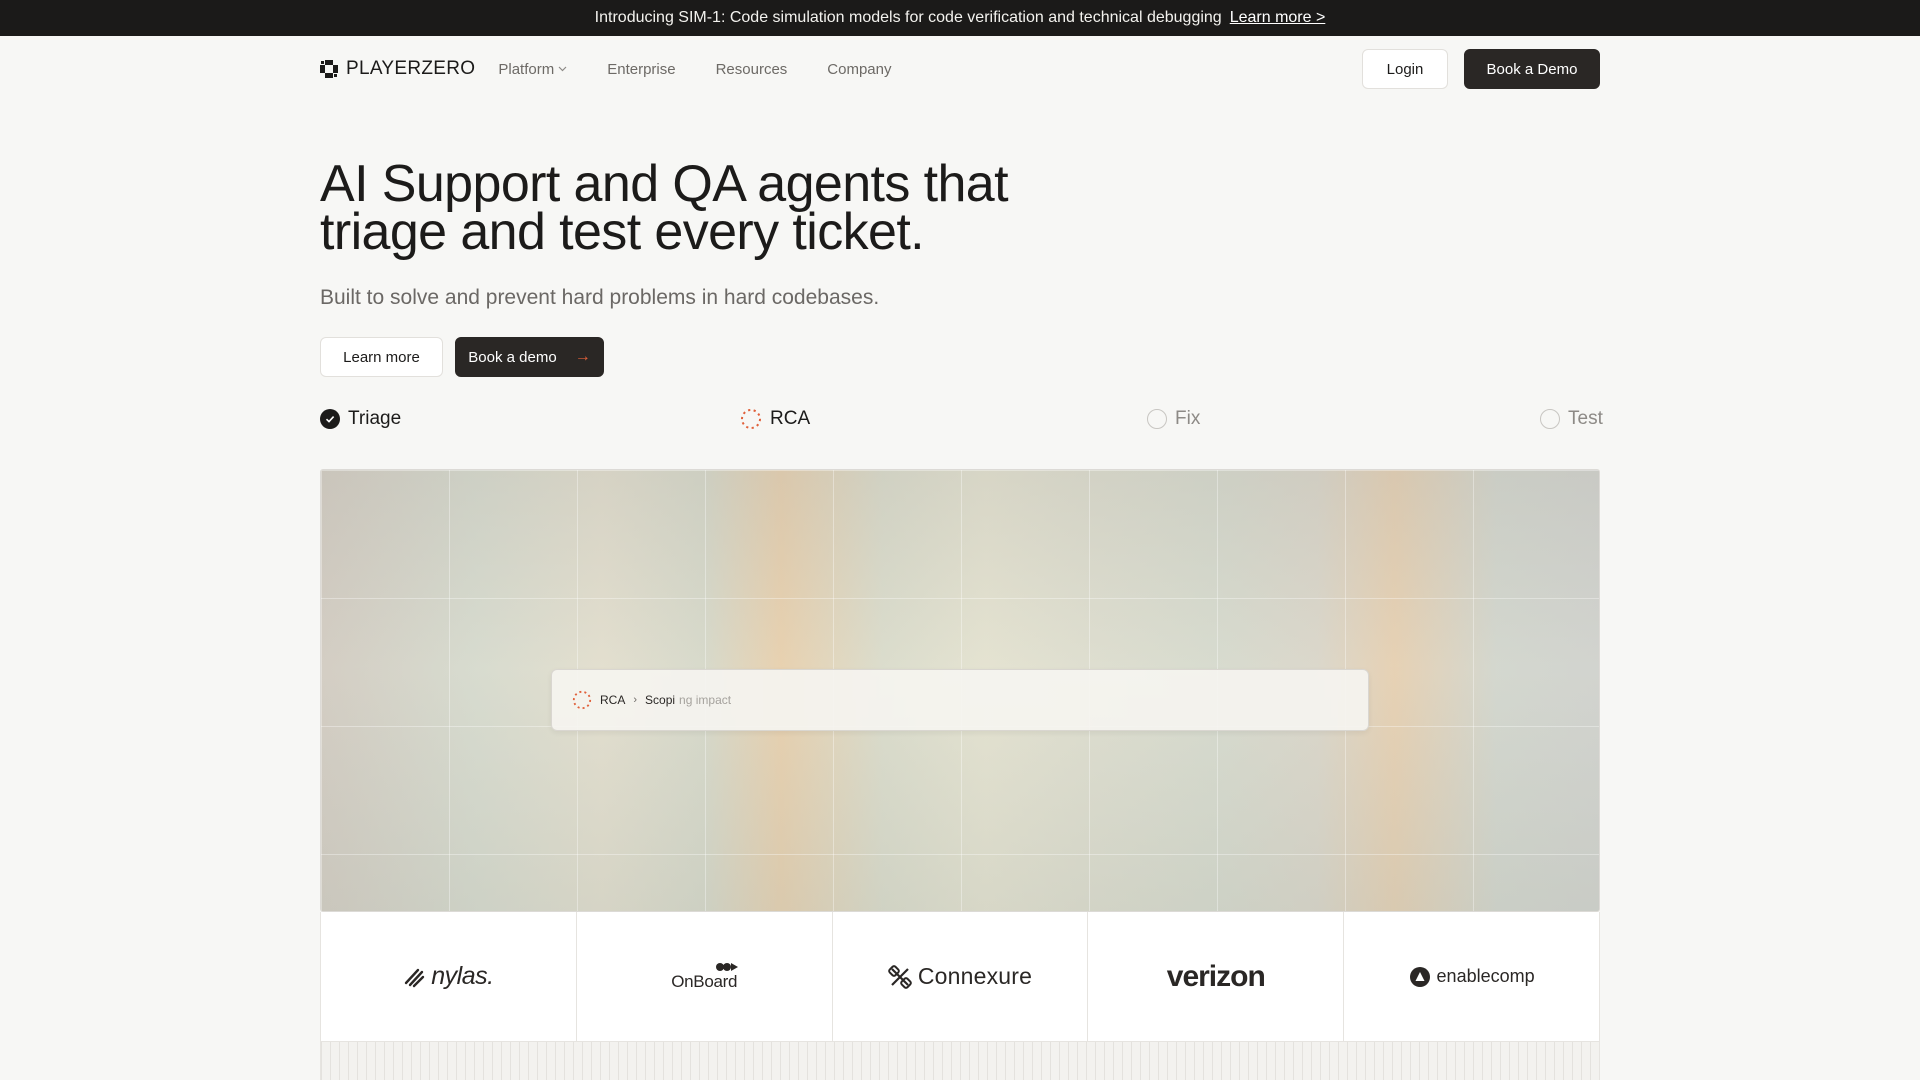  I want to click on playerzero-logo-icon, so click(329, 69).